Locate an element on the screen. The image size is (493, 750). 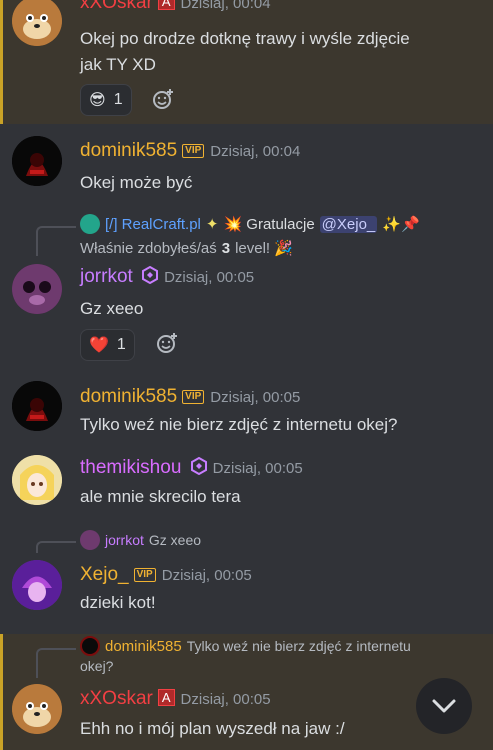
message-header: themikishou Dzisiaj, 00:05 is located at coordinates (191, 467).